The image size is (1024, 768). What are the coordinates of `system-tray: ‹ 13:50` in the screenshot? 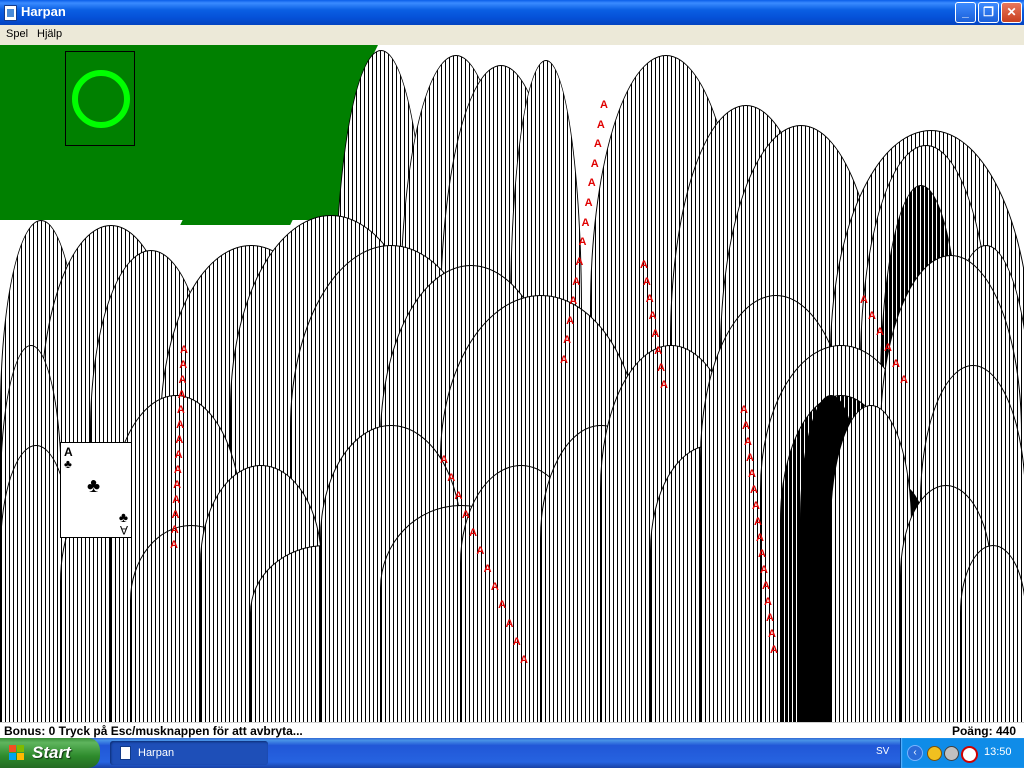 It's located at (962, 753).